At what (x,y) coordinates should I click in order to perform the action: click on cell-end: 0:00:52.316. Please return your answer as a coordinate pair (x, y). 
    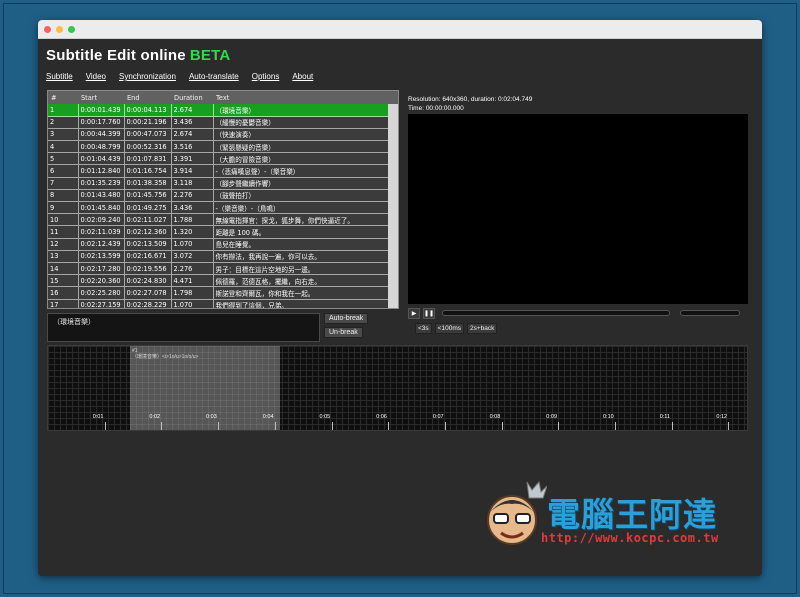
    Looking at the image, I should click on (148, 147).